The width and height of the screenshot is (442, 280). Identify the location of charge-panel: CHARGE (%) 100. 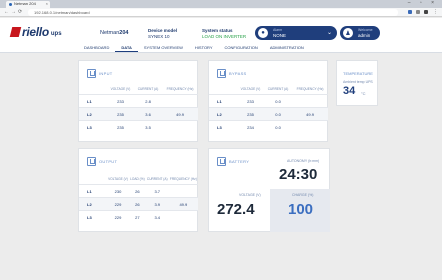
(300, 210).